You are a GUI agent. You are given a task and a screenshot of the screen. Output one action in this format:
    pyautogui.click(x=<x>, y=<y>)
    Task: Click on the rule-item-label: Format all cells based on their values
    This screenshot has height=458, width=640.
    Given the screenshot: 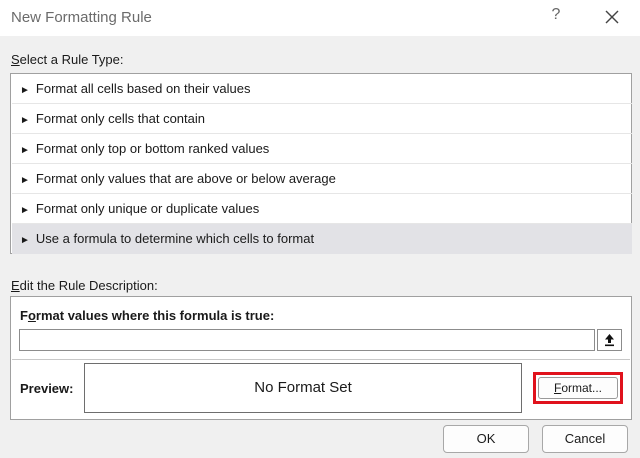 What is the action you would take?
    pyautogui.click(x=143, y=88)
    